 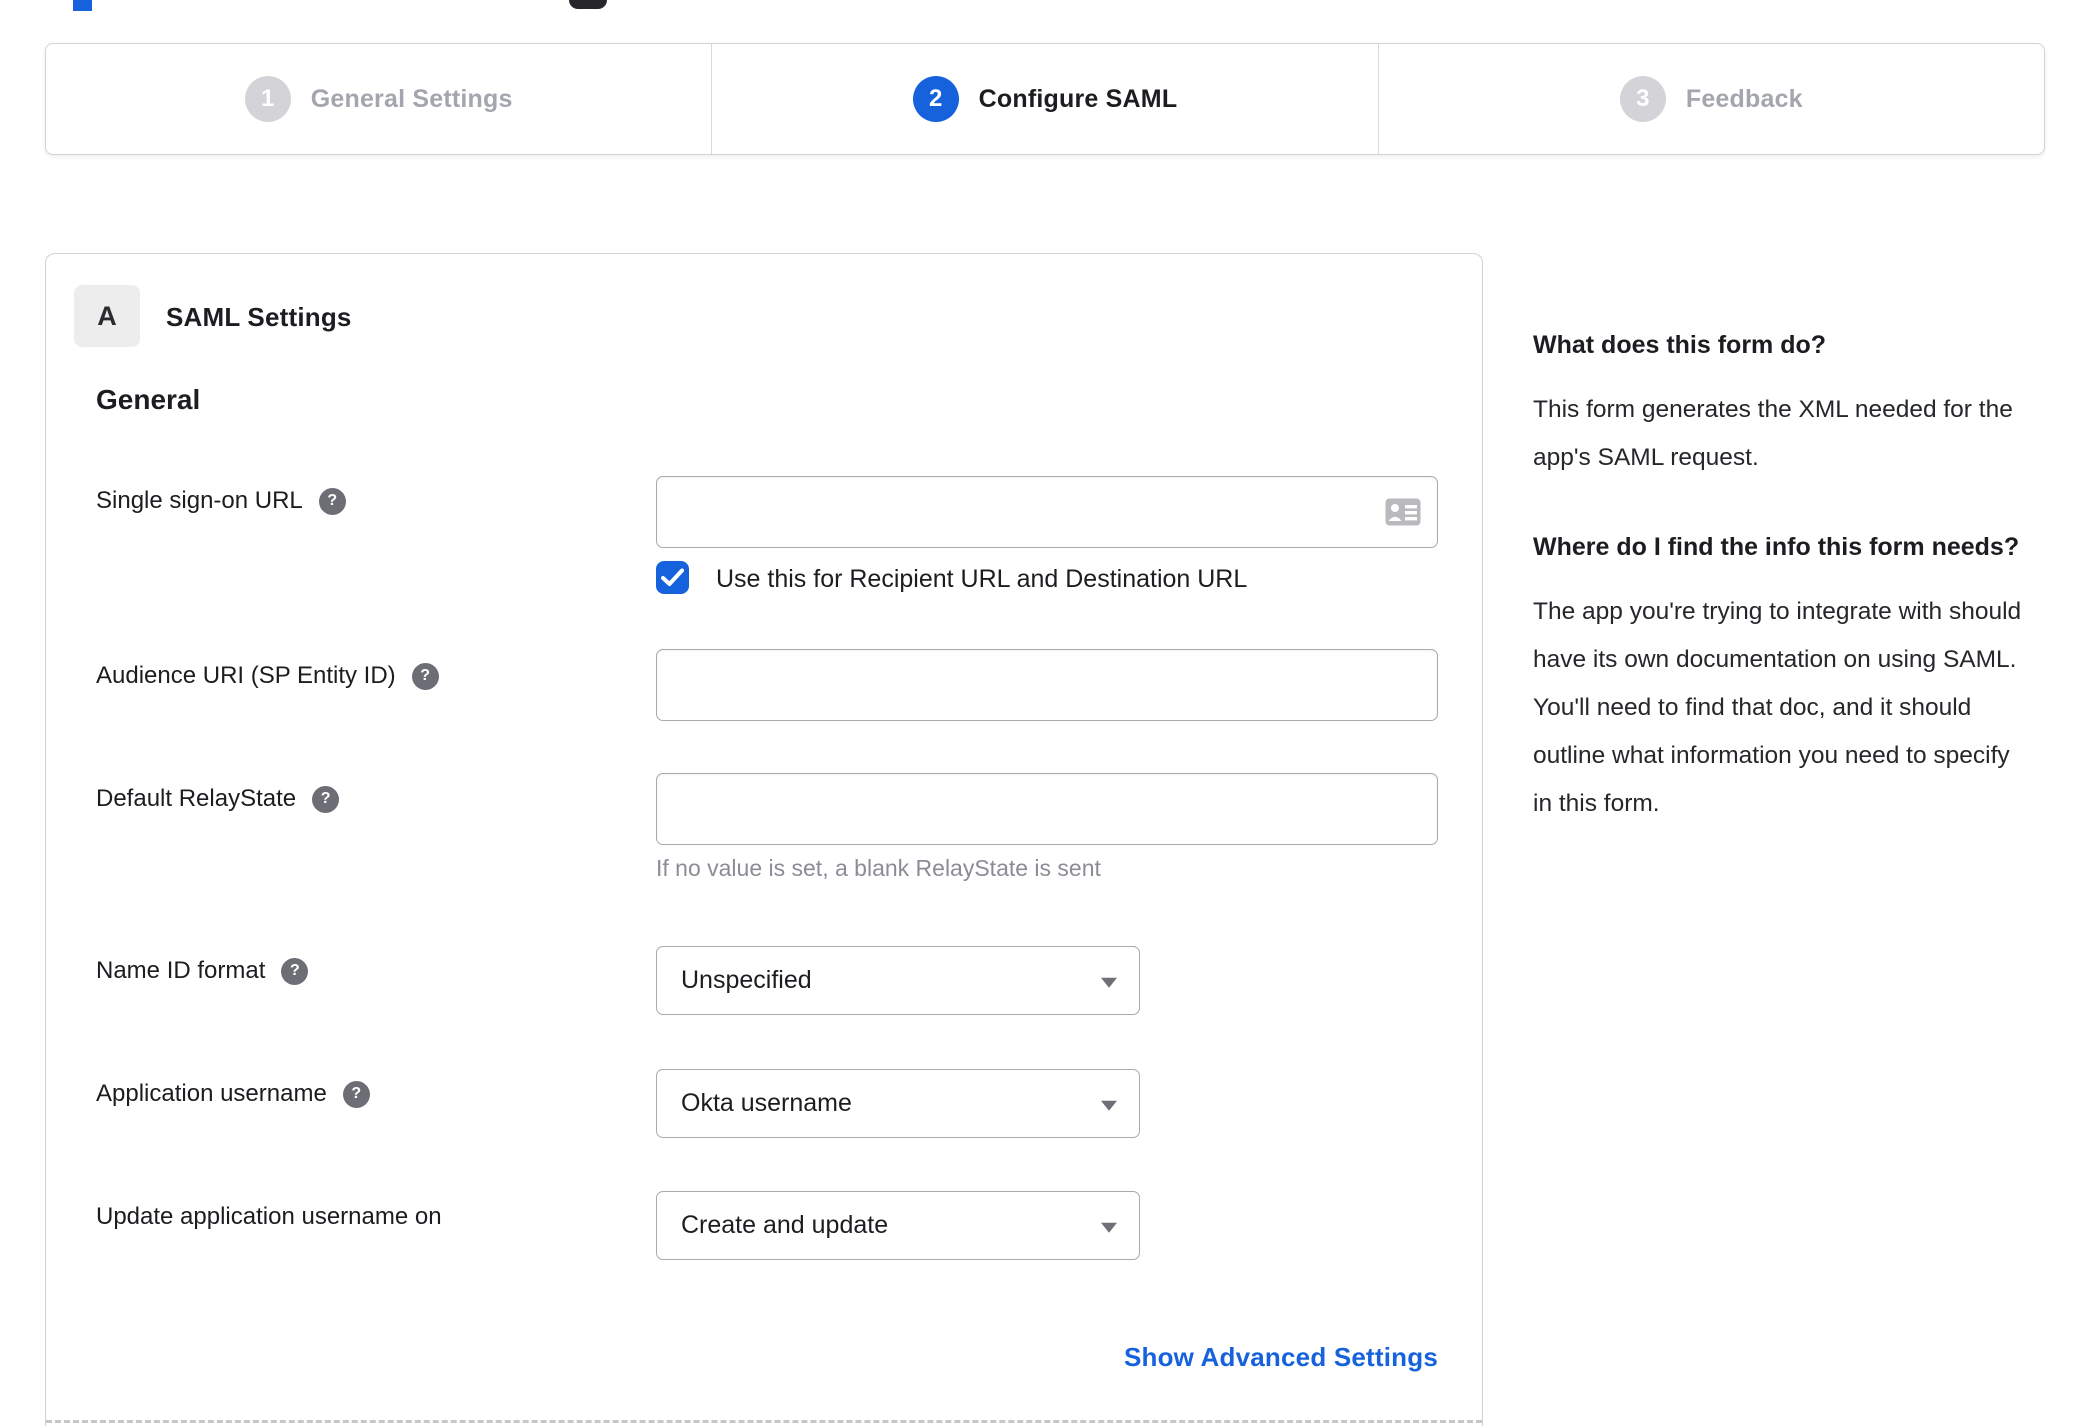 What do you see at coordinates (1744, 98) in the screenshot?
I see `step-3-label: Feedback` at bounding box center [1744, 98].